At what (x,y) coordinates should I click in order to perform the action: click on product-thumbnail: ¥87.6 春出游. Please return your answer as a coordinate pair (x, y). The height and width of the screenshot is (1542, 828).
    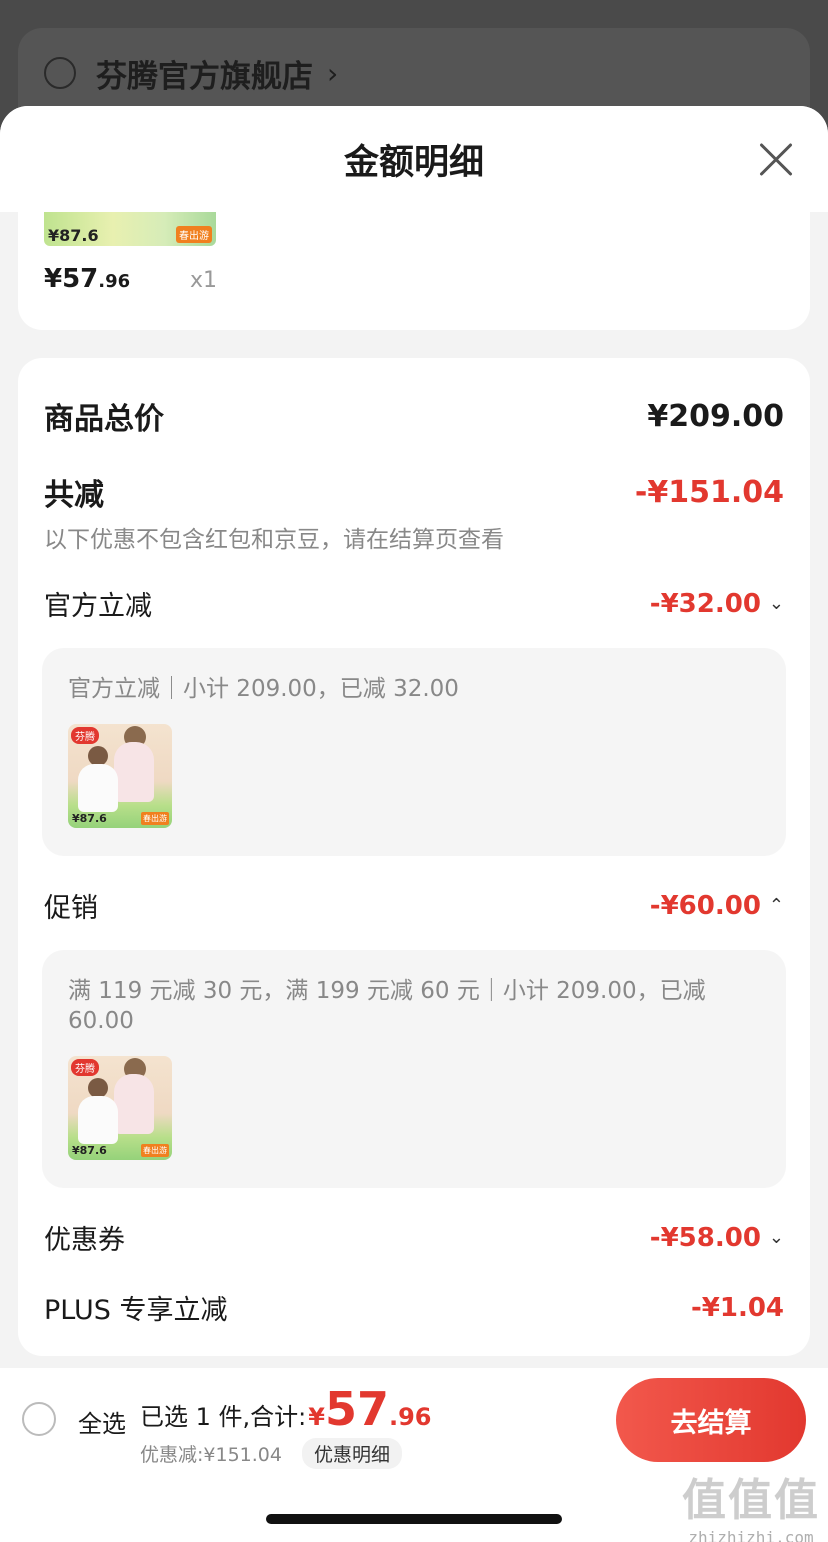
    Looking at the image, I should click on (130, 229).